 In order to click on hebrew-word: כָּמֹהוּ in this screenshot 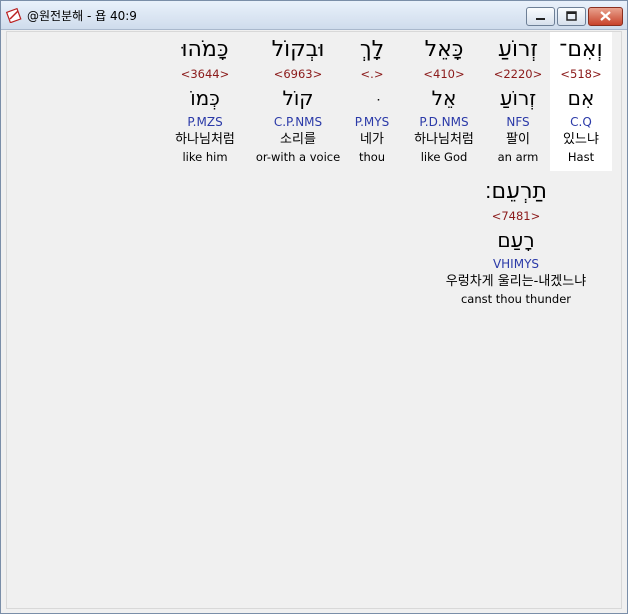, I will do `click(205, 49)`.